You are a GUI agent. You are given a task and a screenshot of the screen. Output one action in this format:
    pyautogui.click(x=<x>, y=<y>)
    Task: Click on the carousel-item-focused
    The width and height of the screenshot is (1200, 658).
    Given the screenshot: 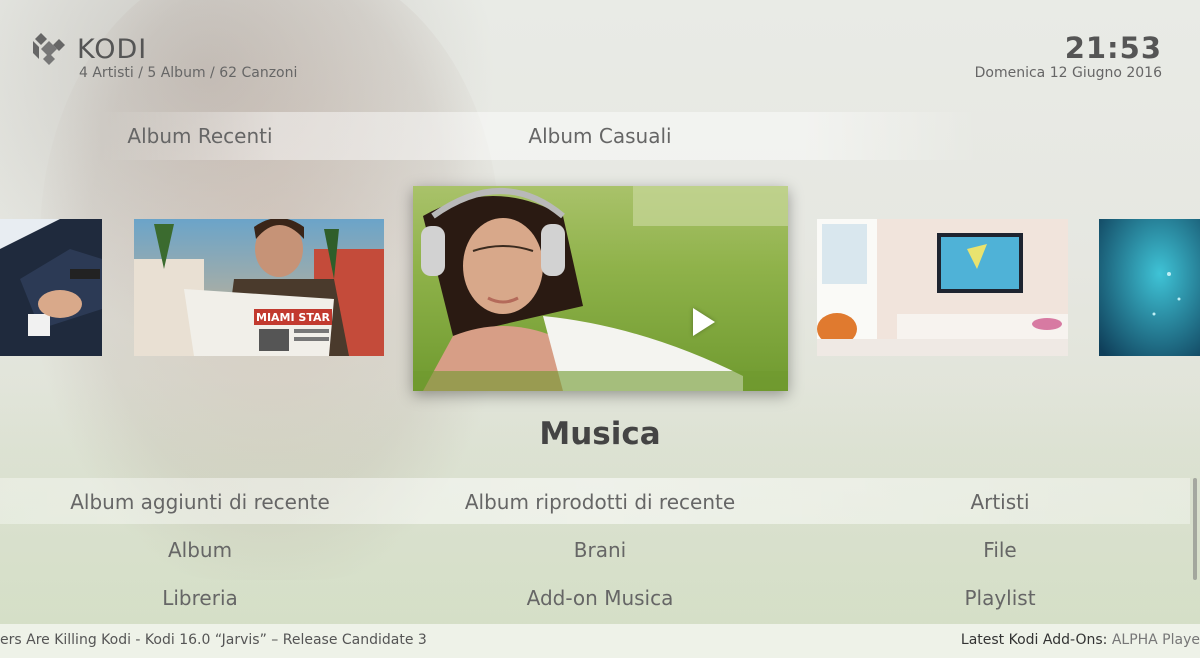 What is the action you would take?
    pyautogui.click(x=600, y=288)
    